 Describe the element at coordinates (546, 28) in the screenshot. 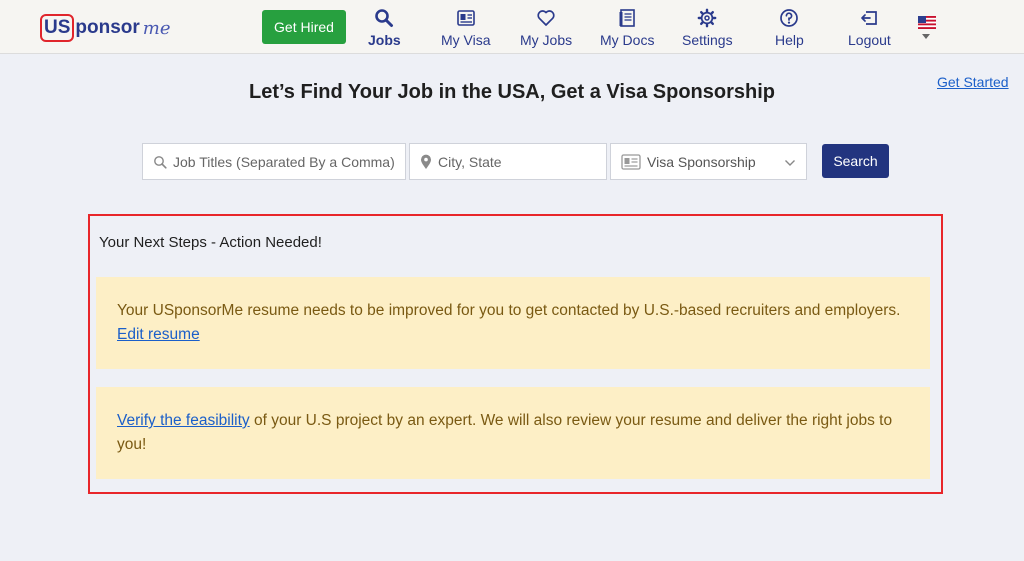

I see `nav-my-jobs: My Jobs` at that location.